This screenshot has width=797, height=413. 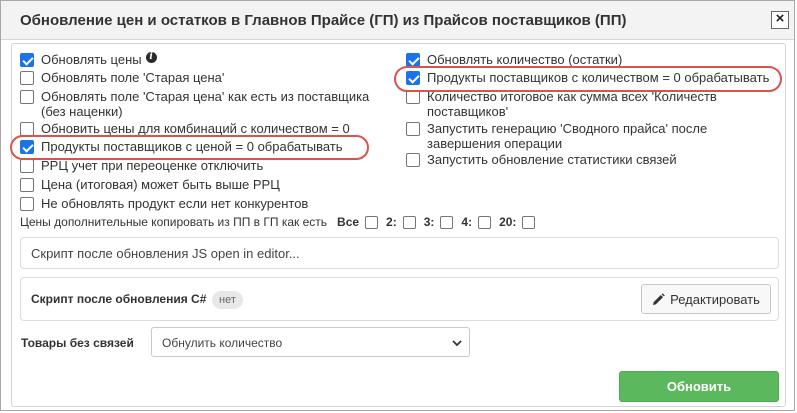 I want to click on option-update-prices: Обновлять цены i, so click(x=88, y=59).